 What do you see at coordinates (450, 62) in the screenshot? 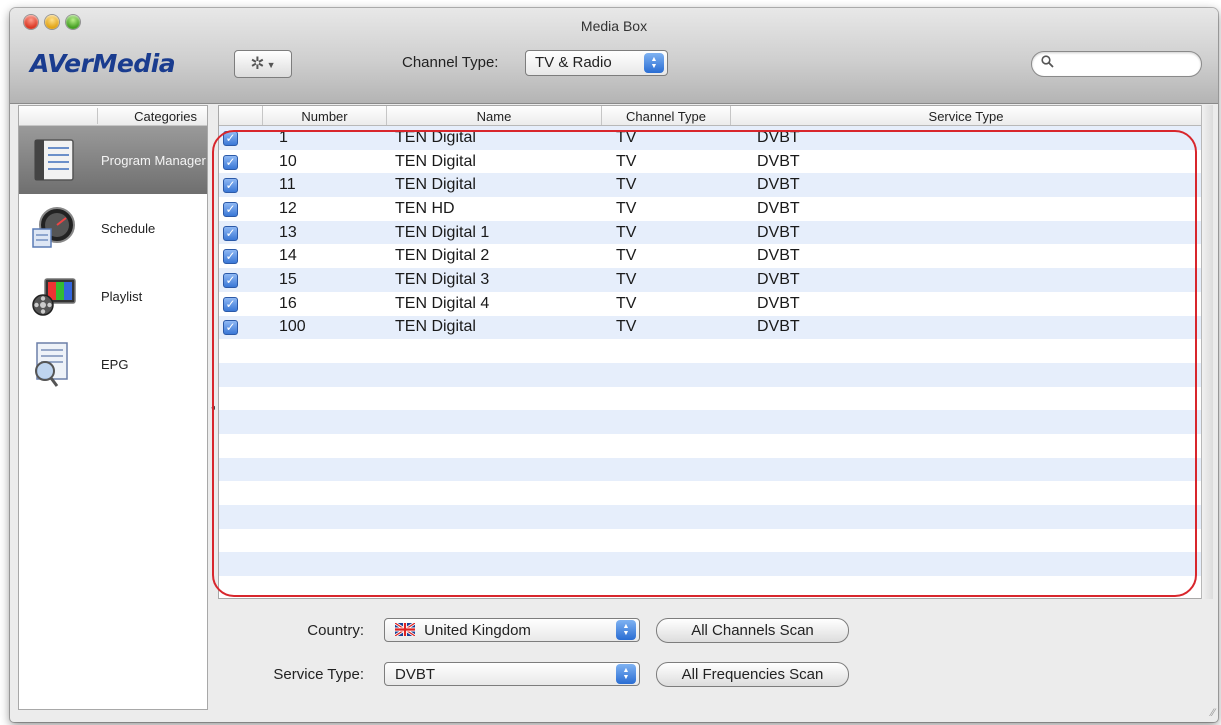
I see `channel-type-label: Channel Type:` at bounding box center [450, 62].